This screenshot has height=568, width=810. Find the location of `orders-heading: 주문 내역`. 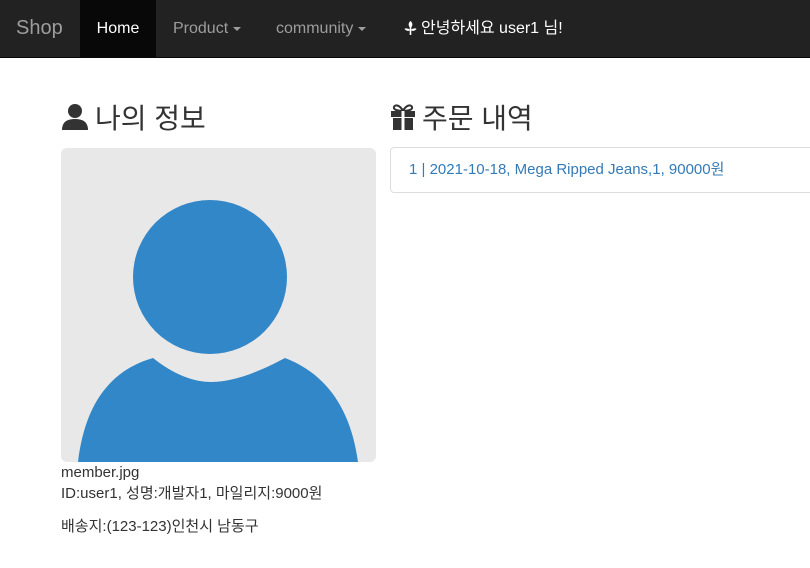

orders-heading: 주문 내역 is located at coordinates (461, 120).